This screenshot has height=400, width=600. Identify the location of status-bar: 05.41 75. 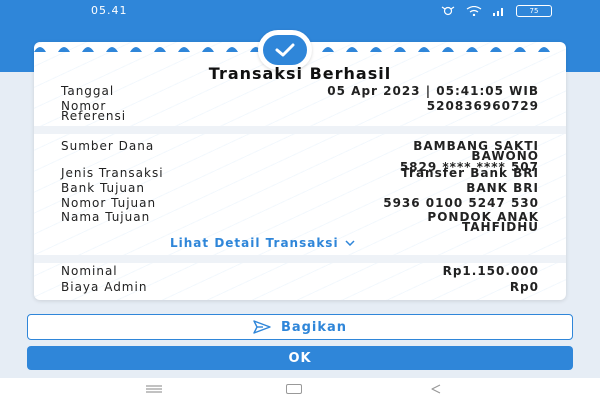
(300, 11).